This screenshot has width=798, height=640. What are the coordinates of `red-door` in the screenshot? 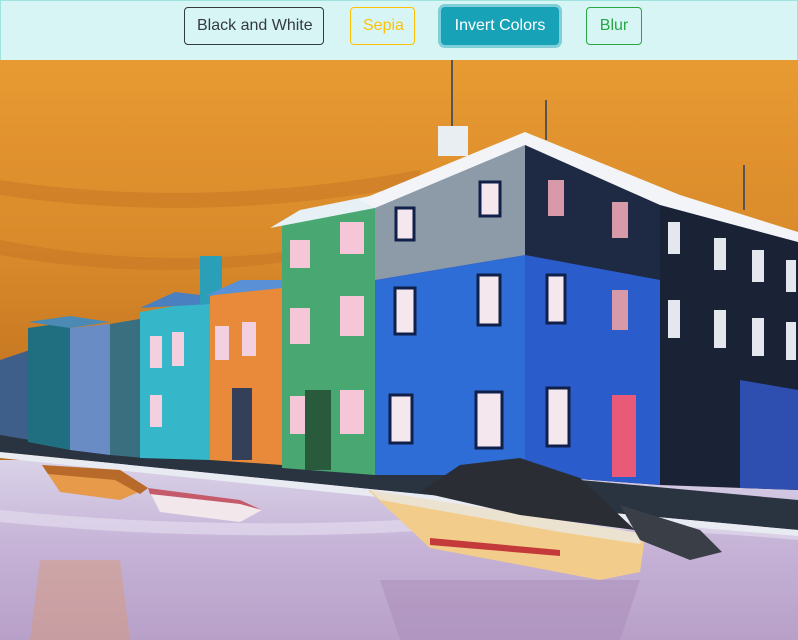 It's located at (624, 436).